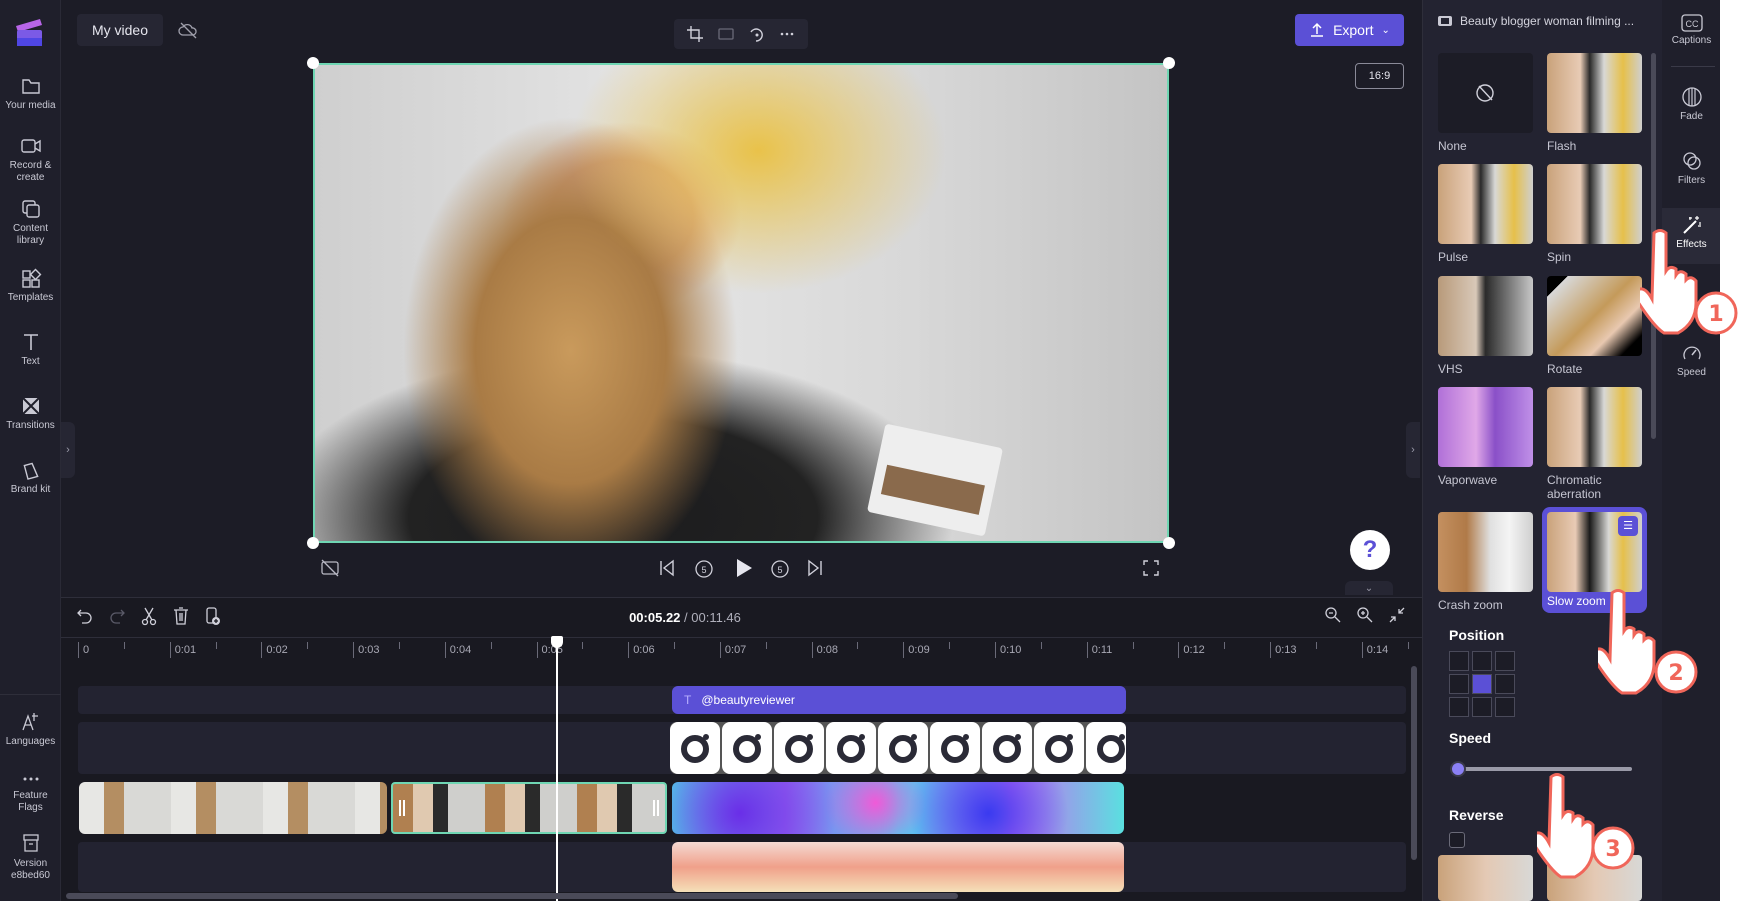 The image size is (1742, 901). Describe the element at coordinates (1594, 103) in the screenshot. I see `effect-flash: Flash` at that location.